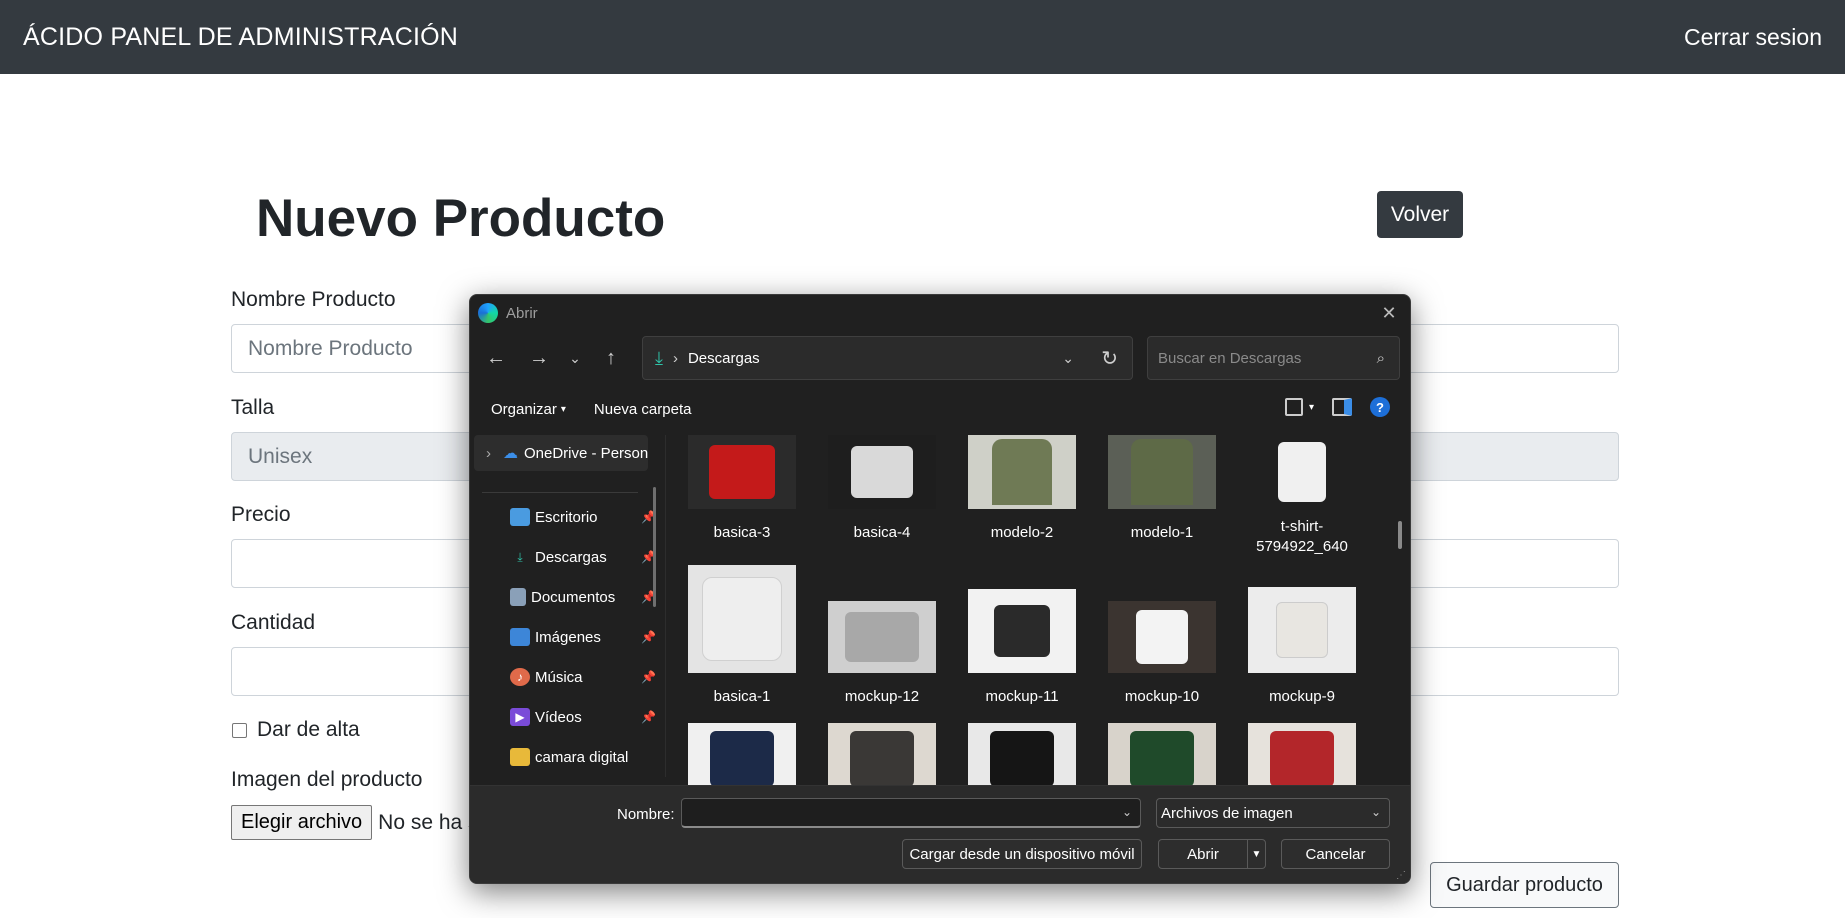  Describe the element at coordinates (1230, 358) in the screenshot. I see `search-placeholder: Buscar en Descargas` at that location.